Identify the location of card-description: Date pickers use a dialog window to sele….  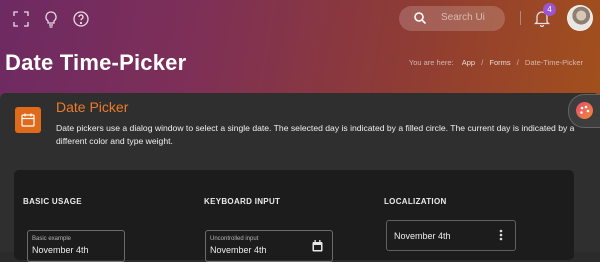
(315, 134).